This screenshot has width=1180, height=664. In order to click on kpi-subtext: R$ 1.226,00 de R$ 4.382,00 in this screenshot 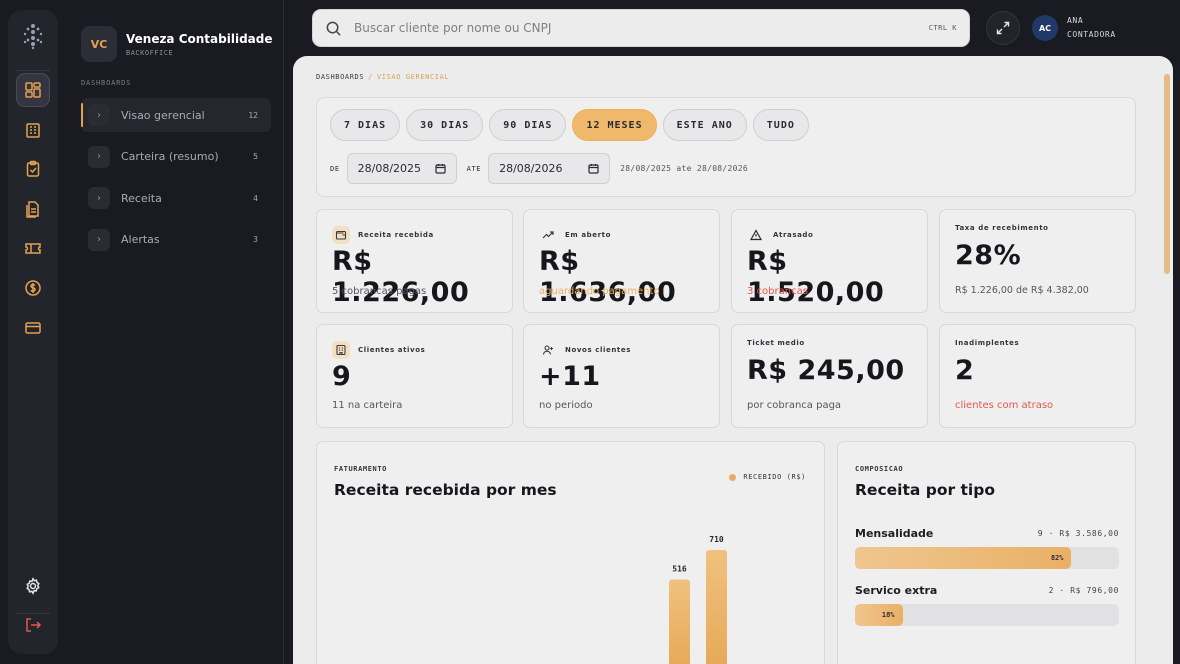, I will do `click(1022, 290)`.